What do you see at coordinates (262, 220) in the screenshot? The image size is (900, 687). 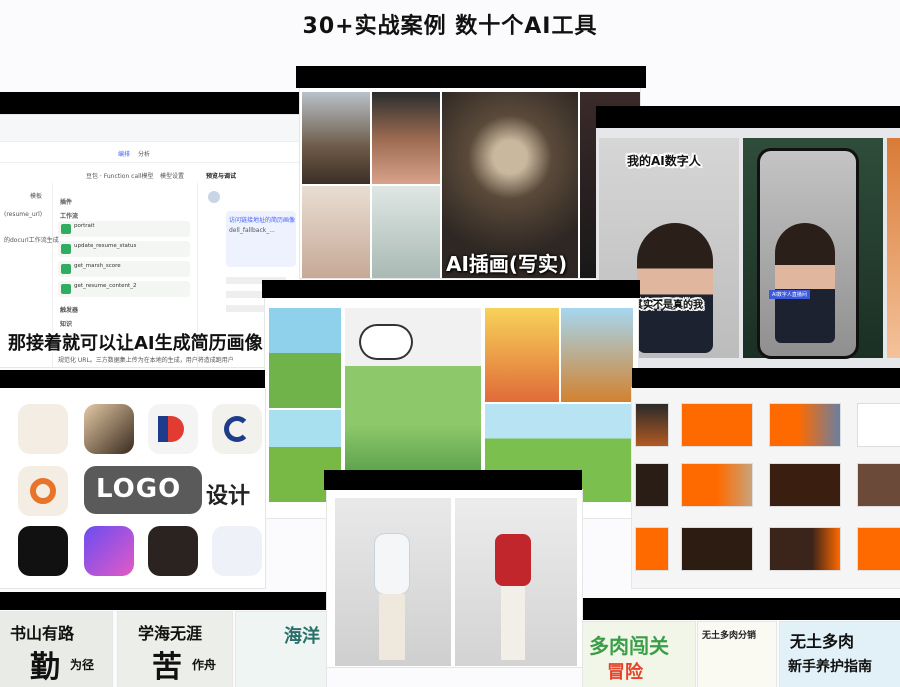 I see `chat-line-1: 访问链接地址的简历画像：https://` at bounding box center [262, 220].